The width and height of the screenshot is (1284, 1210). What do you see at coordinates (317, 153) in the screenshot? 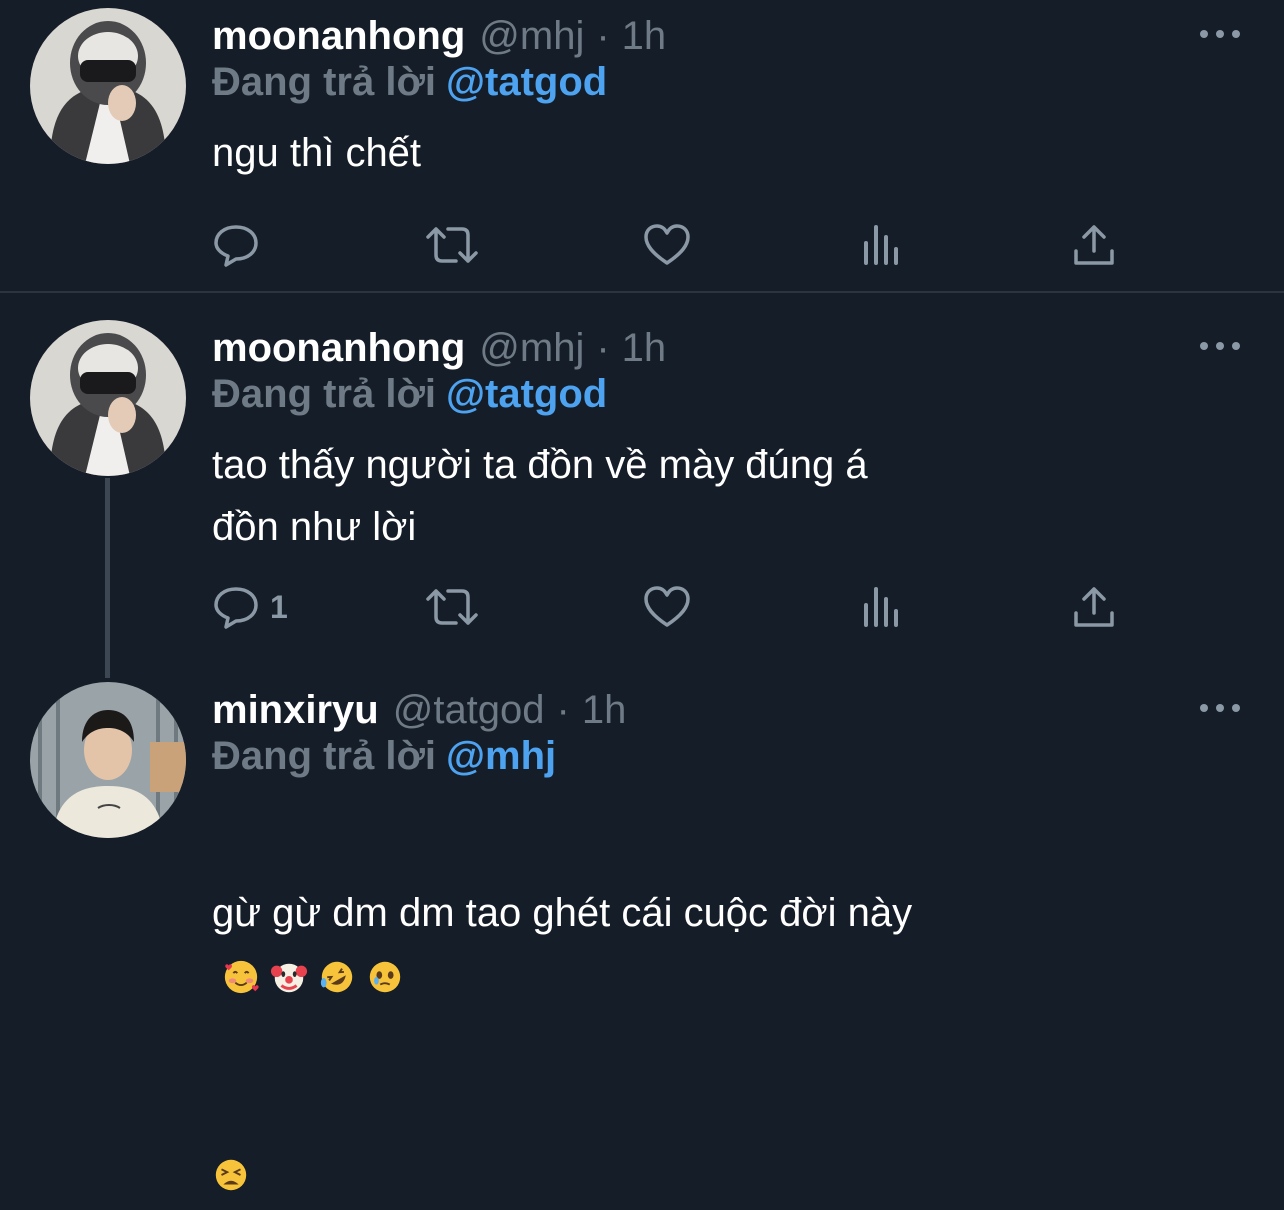
I see `tweet-text: ngu thì chết` at bounding box center [317, 153].